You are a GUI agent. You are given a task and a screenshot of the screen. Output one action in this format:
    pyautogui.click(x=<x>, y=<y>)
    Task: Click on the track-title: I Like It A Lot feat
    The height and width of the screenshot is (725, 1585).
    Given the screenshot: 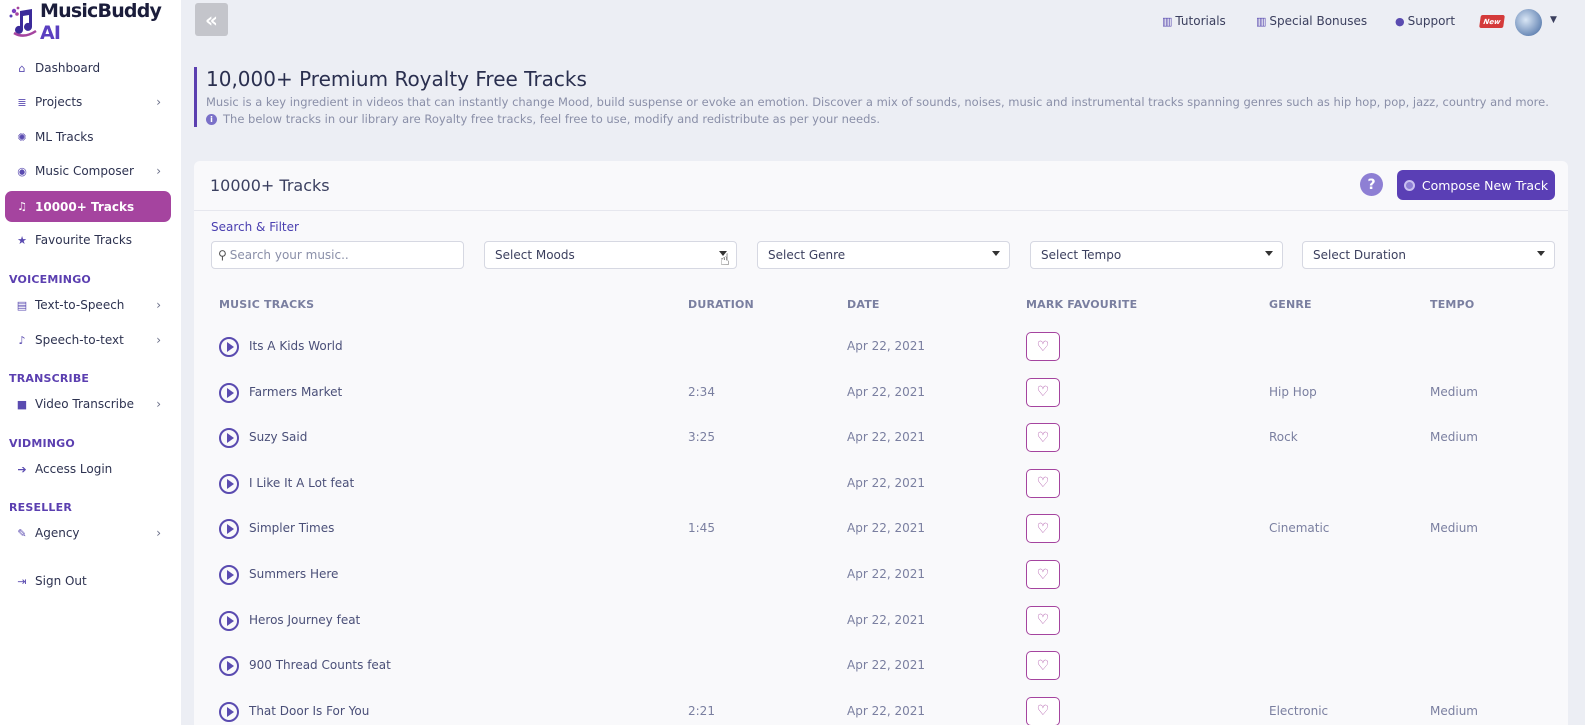 What is the action you would take?
    pyautogui.click(x=301, y=483)
    